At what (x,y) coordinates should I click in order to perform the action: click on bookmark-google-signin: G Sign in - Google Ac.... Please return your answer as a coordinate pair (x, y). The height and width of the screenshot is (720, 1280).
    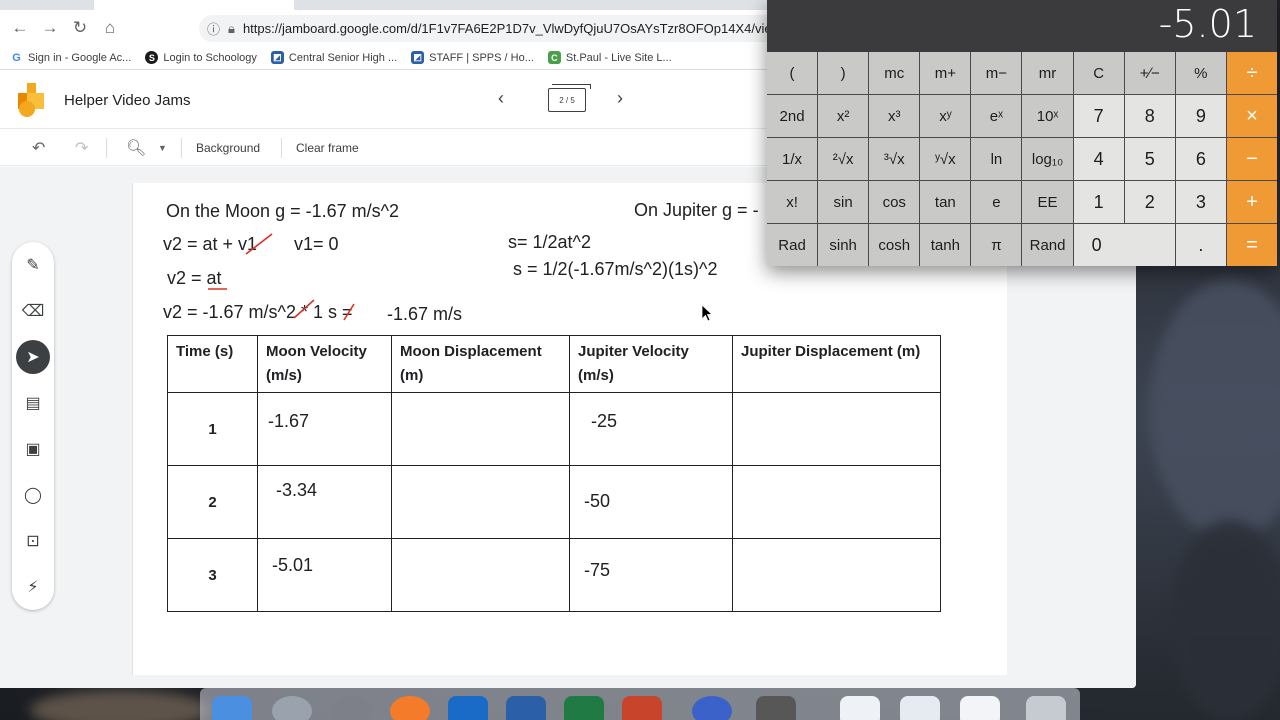
    Looking at the image, I should click on (70, 57).